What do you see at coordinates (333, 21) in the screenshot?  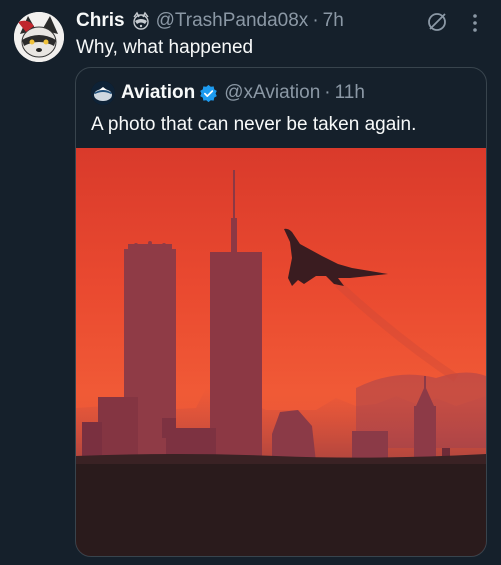 I see `tweet-time: 7h` at bounding box center [333, 21].